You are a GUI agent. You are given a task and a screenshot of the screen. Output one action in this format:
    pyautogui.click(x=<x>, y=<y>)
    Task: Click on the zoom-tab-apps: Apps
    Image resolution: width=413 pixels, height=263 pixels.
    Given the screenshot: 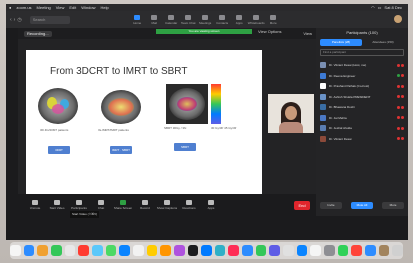 What is the action you would take?
    pyautogui.click(x=239, y=19)
    